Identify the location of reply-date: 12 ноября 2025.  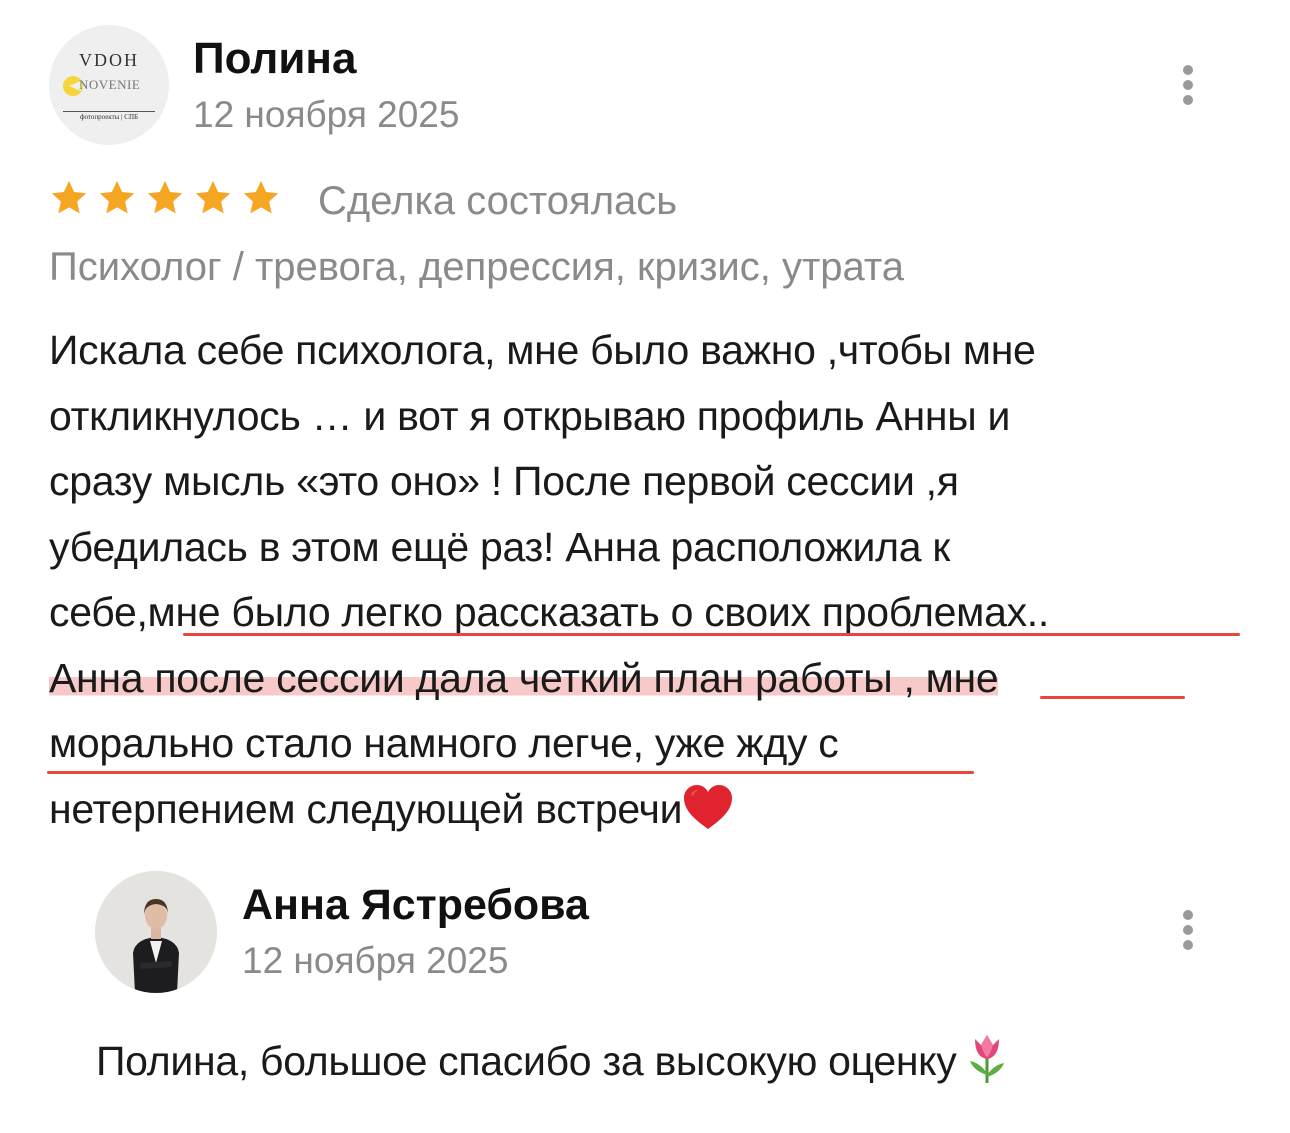
(375, 960).